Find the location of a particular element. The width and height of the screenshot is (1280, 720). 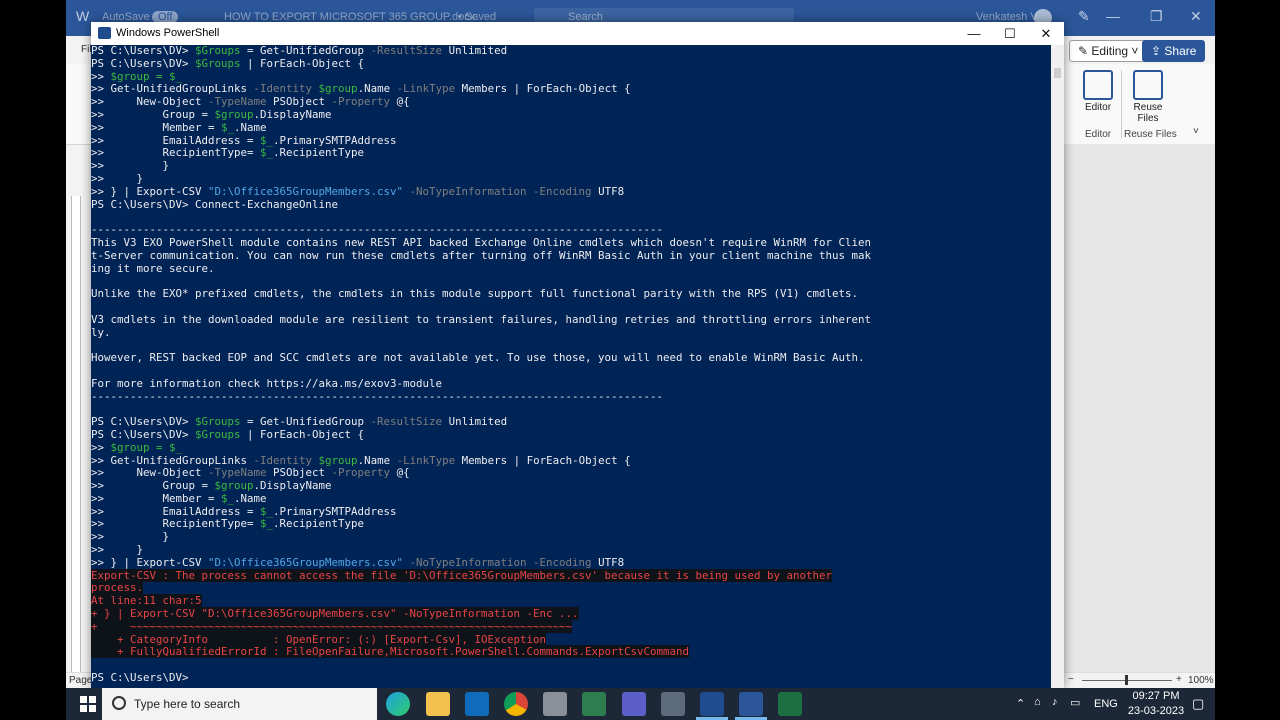

close-button: ✕ is located at coordinates (1046, 33).